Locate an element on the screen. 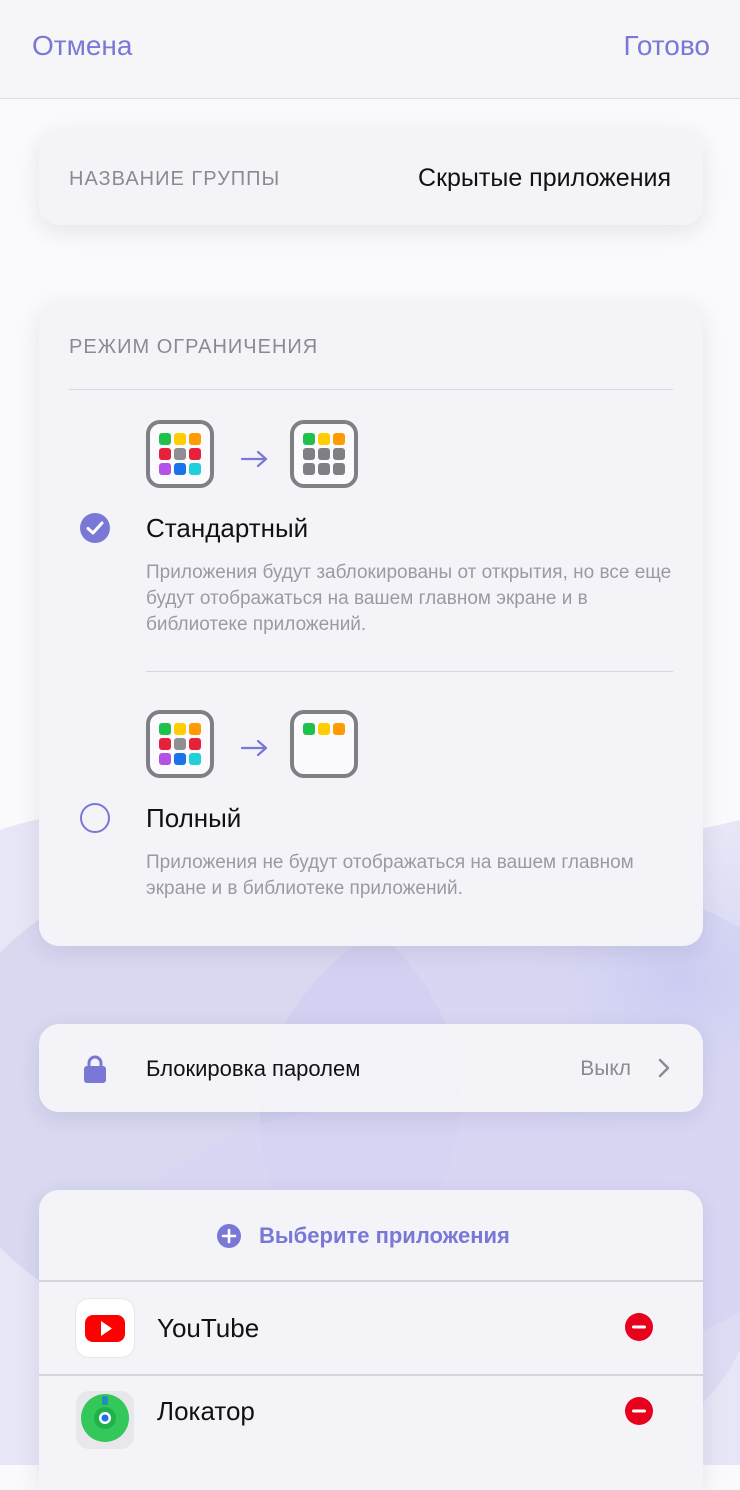  lock-icon is located at coordinates (95, 1069).